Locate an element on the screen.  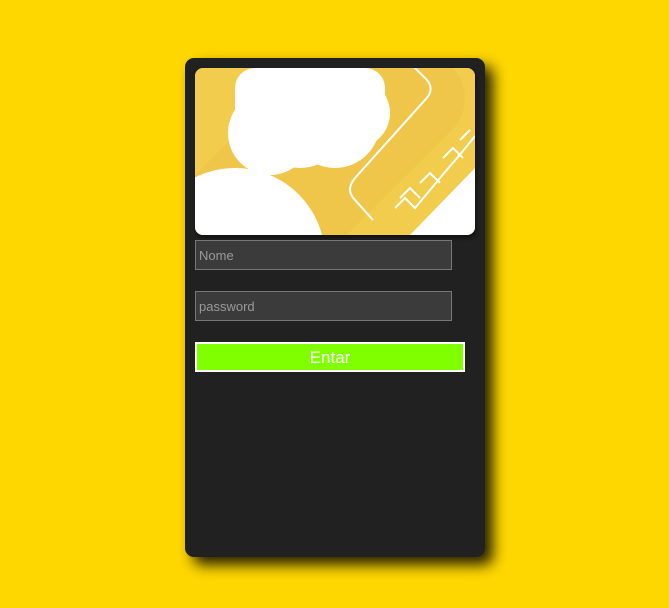
name-input is located at coordinates (323, 255).